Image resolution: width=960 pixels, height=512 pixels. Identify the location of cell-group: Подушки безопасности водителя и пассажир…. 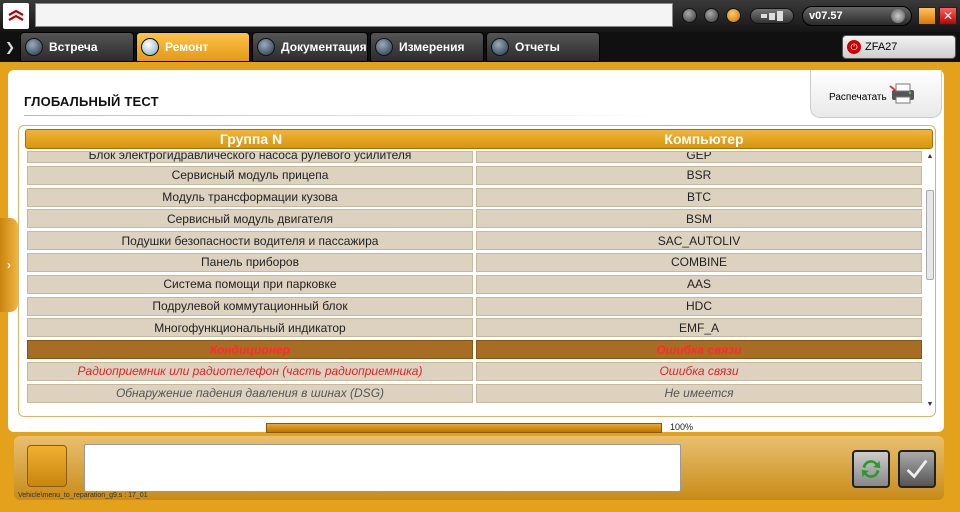
(250, 241).